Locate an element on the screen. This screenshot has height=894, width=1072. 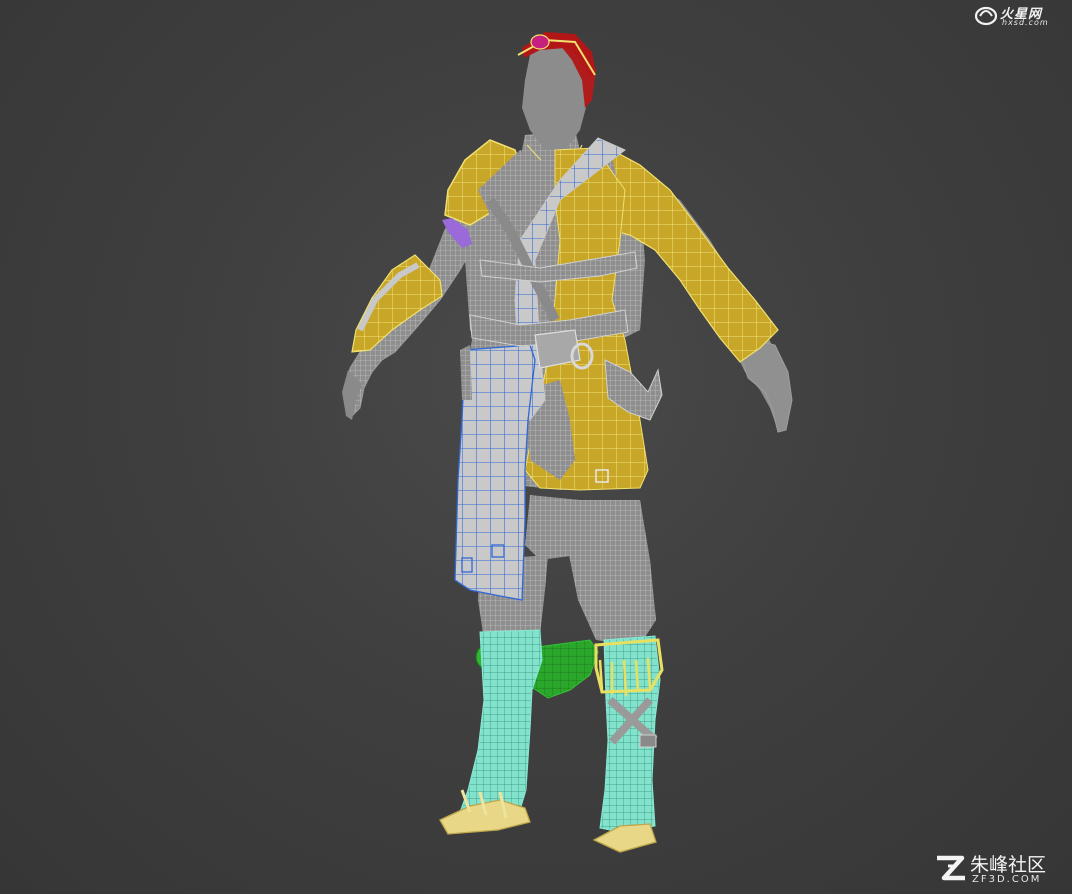
hxsd-subtitle: hxsd.com is located at coordinates (1025, 22).